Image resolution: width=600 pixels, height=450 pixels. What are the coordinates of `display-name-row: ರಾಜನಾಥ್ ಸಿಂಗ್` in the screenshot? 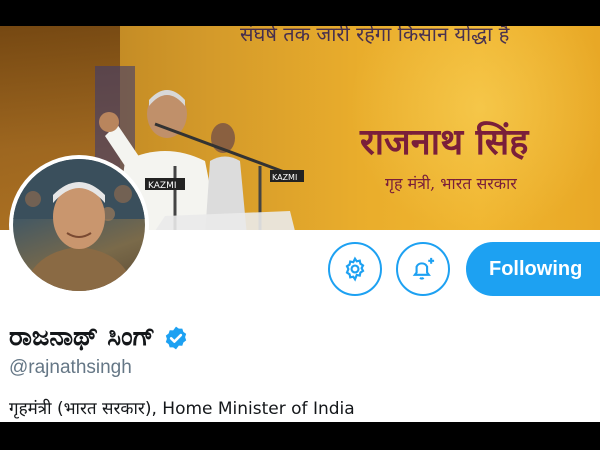 It's located at (99, 337).